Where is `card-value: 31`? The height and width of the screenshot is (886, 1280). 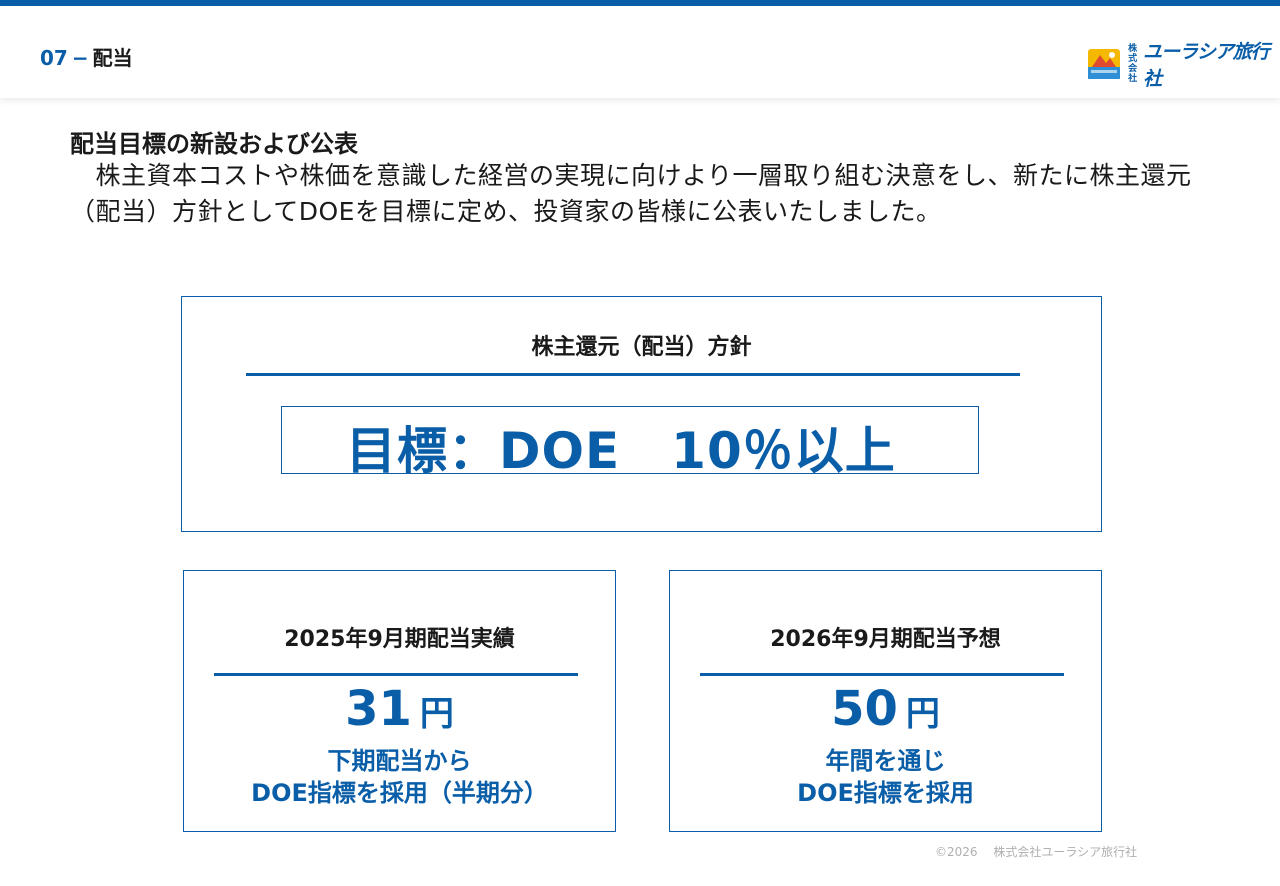 card-value: 31 is located at coordinates (378, 709).